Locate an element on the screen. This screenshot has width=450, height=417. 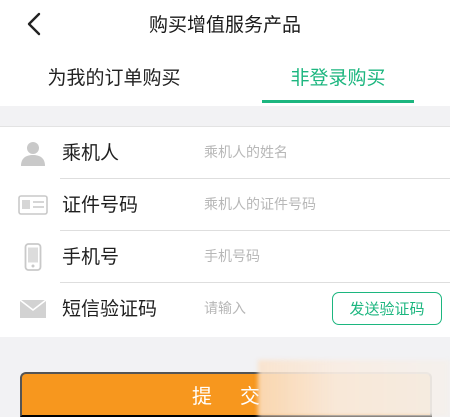
person-icon is located at coordinates (33, 154).